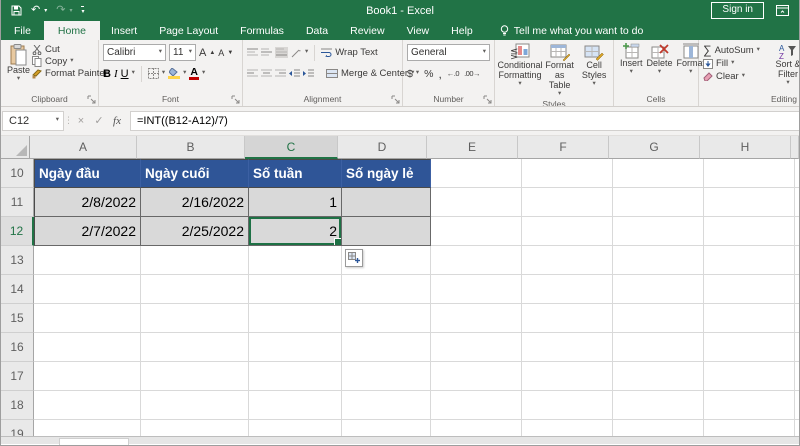 The height and width of the screenshot is (446, 800). I want to click on redo-button: ↷ ▾, so click(64, 10).